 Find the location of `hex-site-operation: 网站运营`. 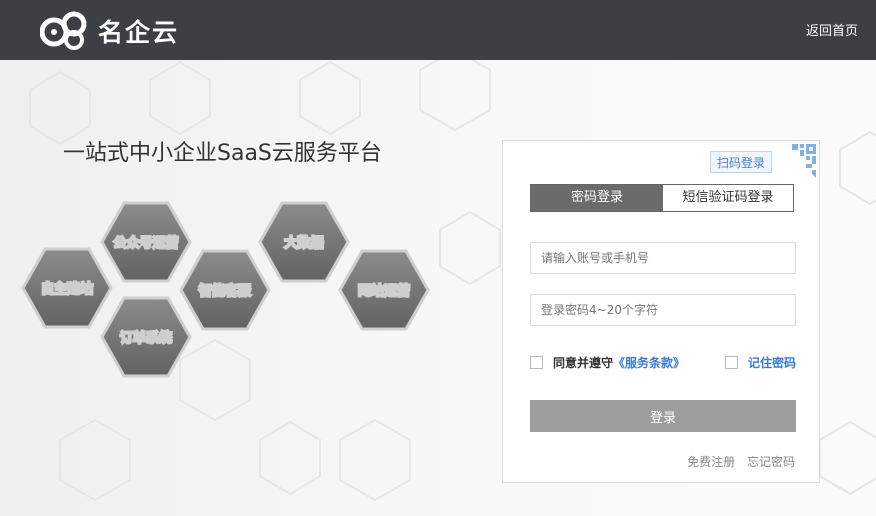

hex-site-operation: 网站运营 is located at coordinates (384, 290).